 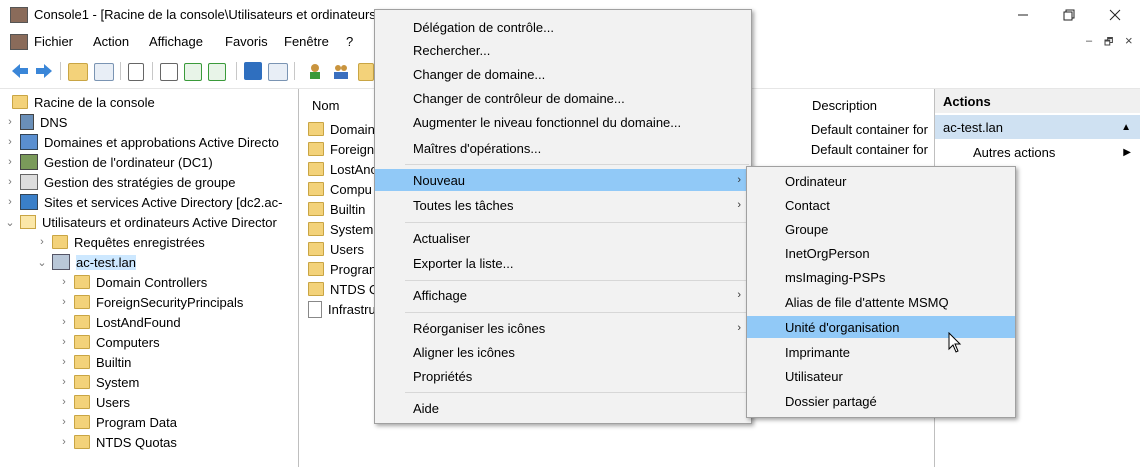 I want to click on menu-fichier: Fichier, so click(x=53, y=41).